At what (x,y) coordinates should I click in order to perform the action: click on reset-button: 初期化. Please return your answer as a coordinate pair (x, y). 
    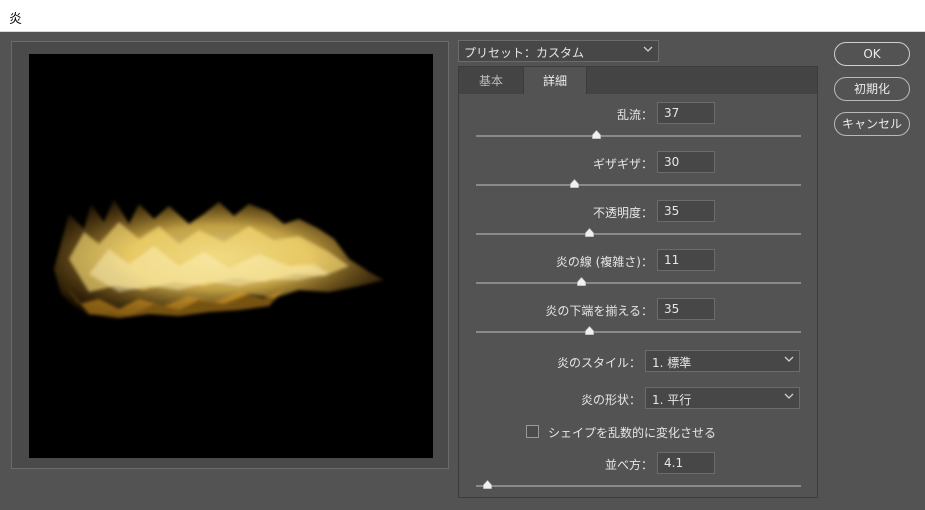
    Looking at the image, I should click on (872, 89).